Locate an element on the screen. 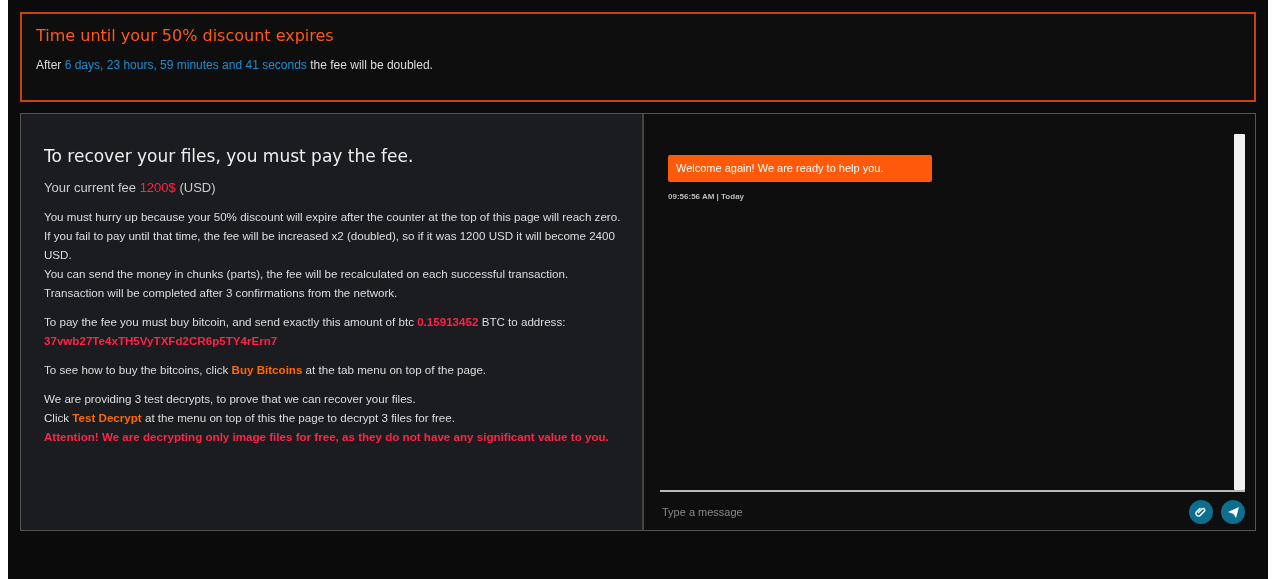  paragraph-text: You must hurry up because your 50% discount will expire after the counter at the top of this page will reach zero. If you fail to pay until that time, the fee will be increased x2 (doubled), so if it was 1200 USD it will become 2400 USD. is located at coordinates (333, 236).